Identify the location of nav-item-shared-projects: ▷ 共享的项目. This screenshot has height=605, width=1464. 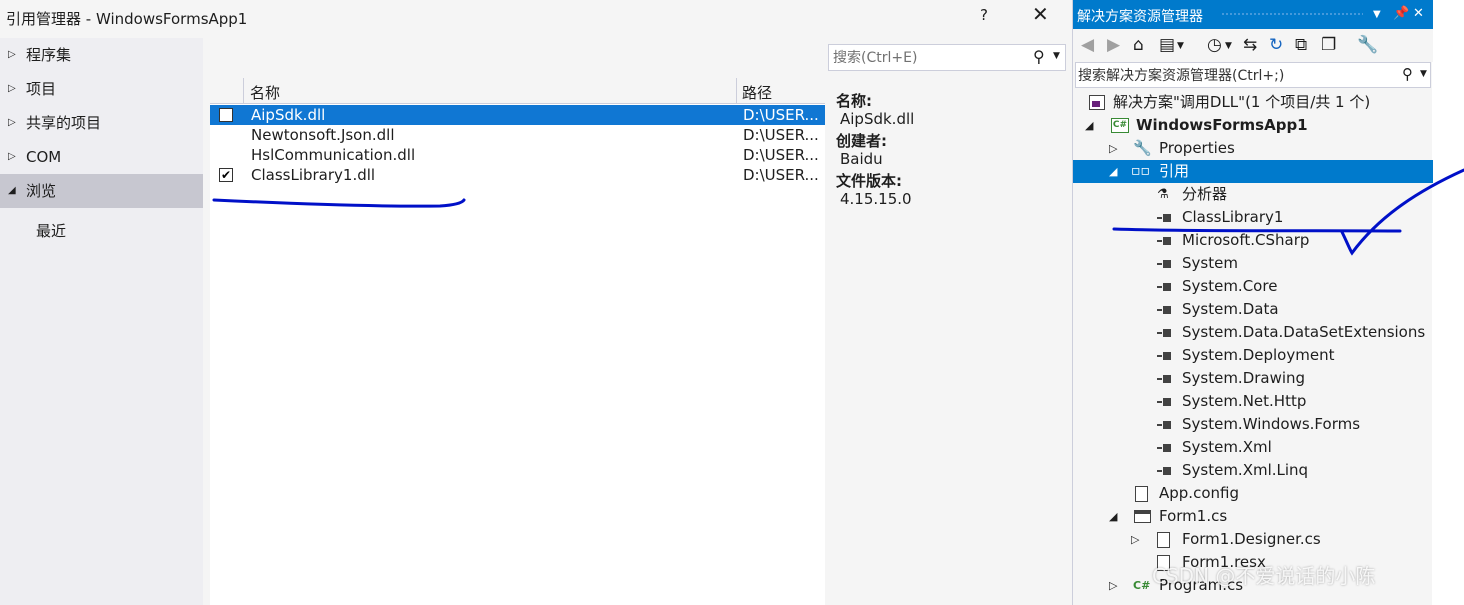
(101, 123).